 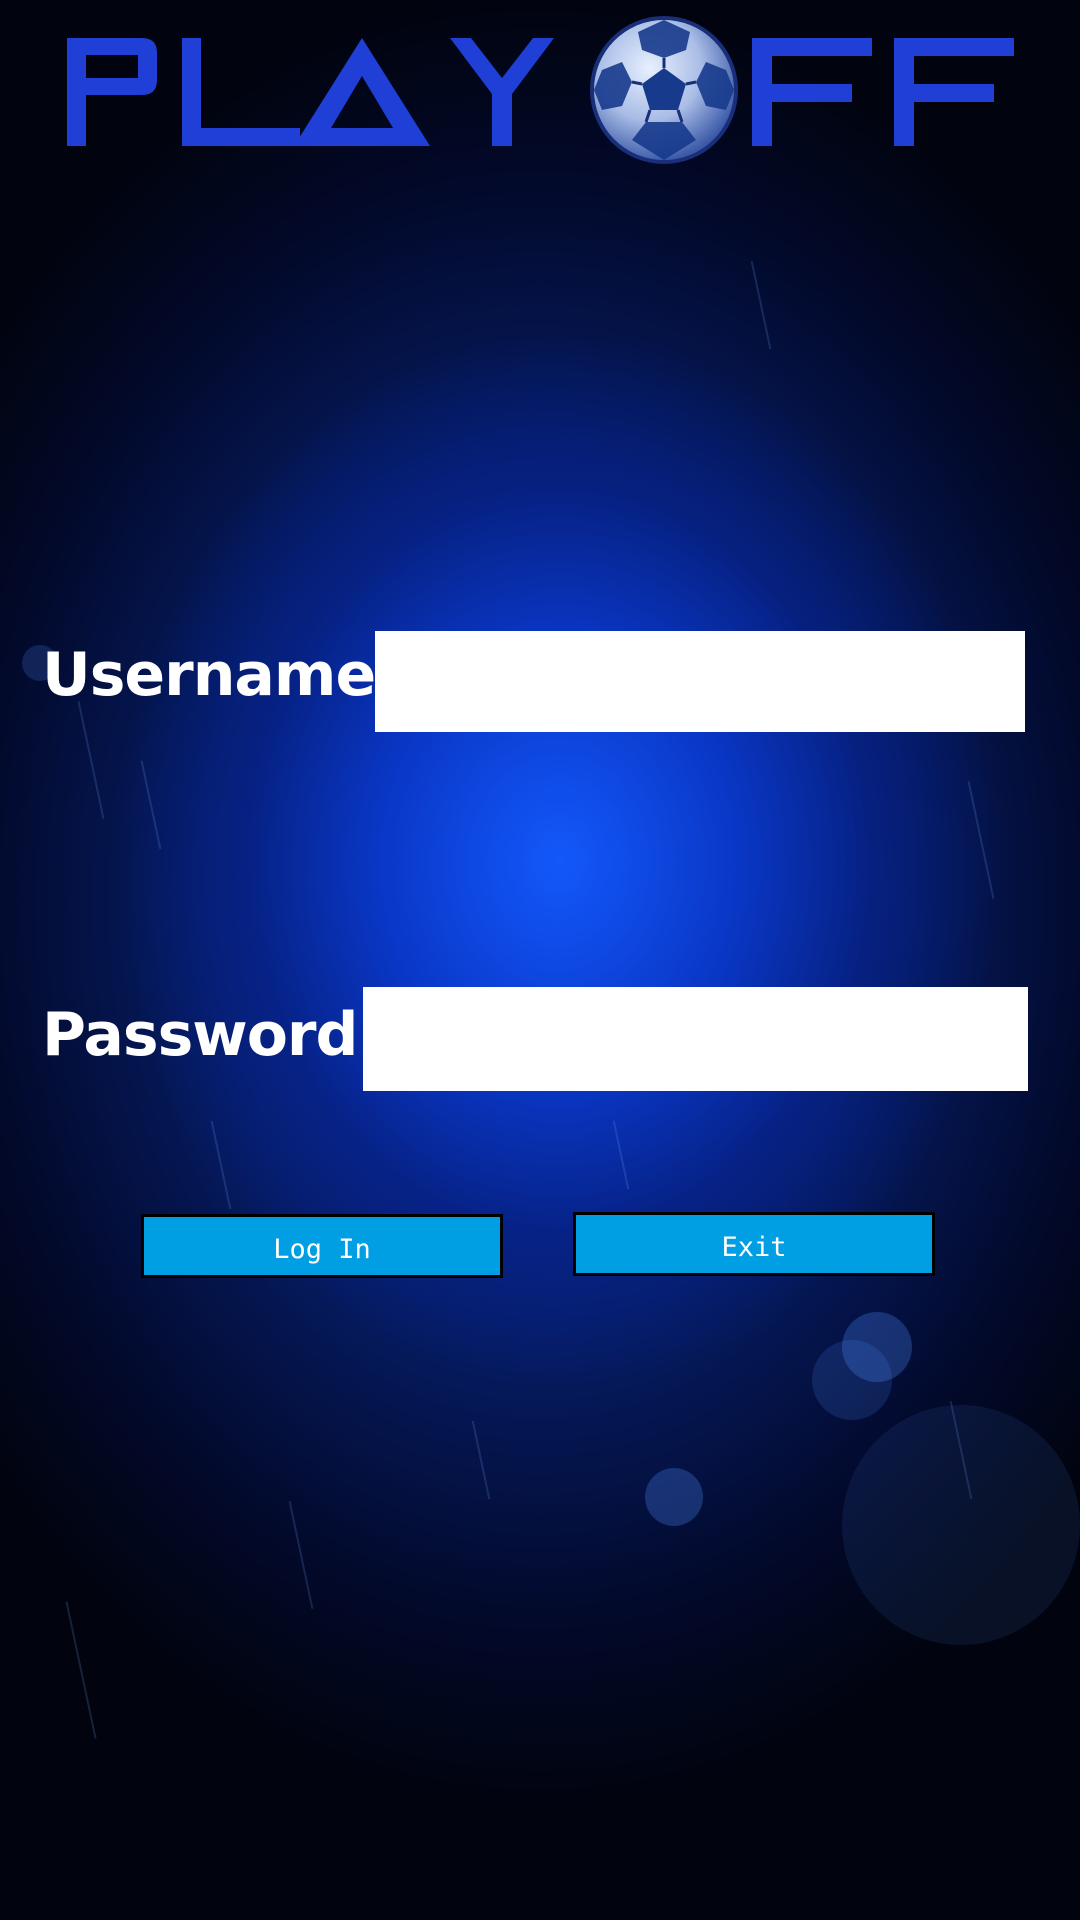 I want to click on playoff-logo, so click(x=542, y=90).